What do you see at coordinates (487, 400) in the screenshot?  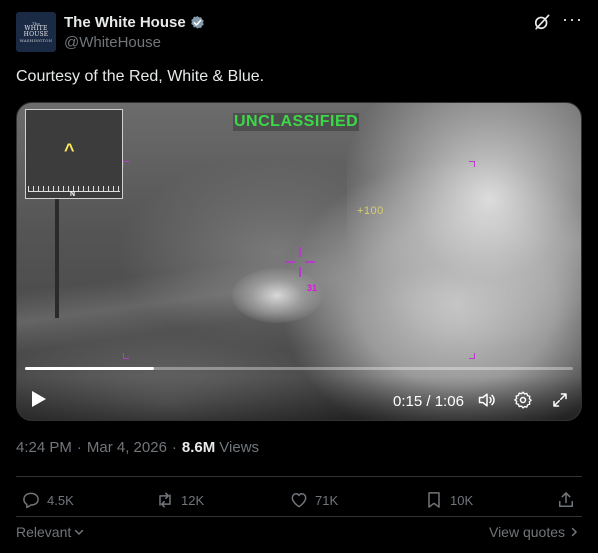 I see `volume-icon` at bounding box center [487, 400].